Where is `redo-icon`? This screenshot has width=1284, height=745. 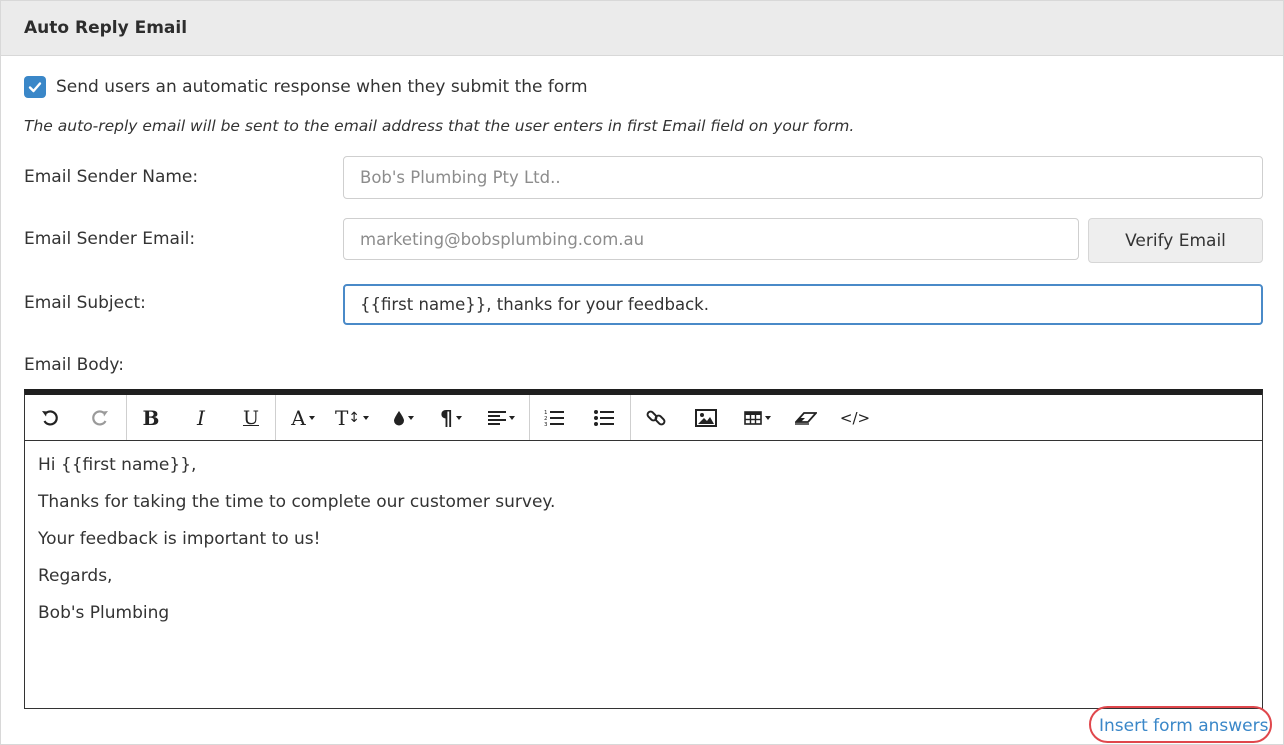 redo-icon is located at coordinates (100, 417).